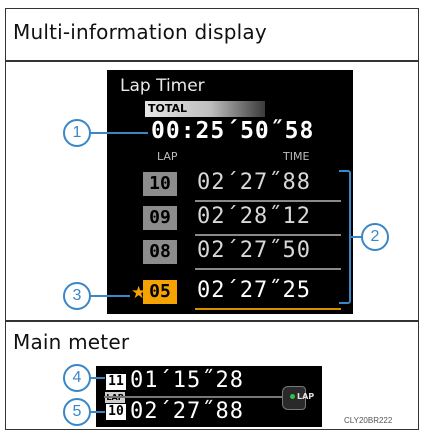 Image resolution: width=424 pixels, height=434 pixels. Describe the element at coordinates (254, 290) in the screenshot. I see `lap-time: 02´27˝25` at that location.